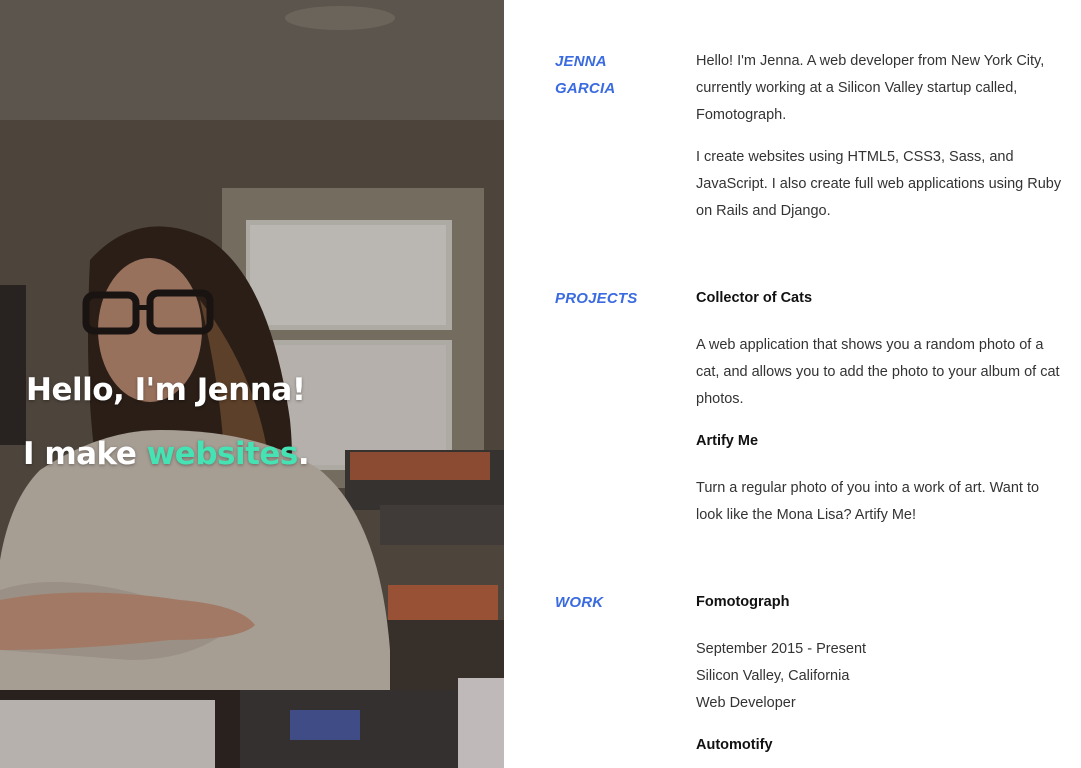  What do you see at coordinates (734, 745) in the screenshot?
I see `work-title: Automotify` at bounding box center [734, 745].